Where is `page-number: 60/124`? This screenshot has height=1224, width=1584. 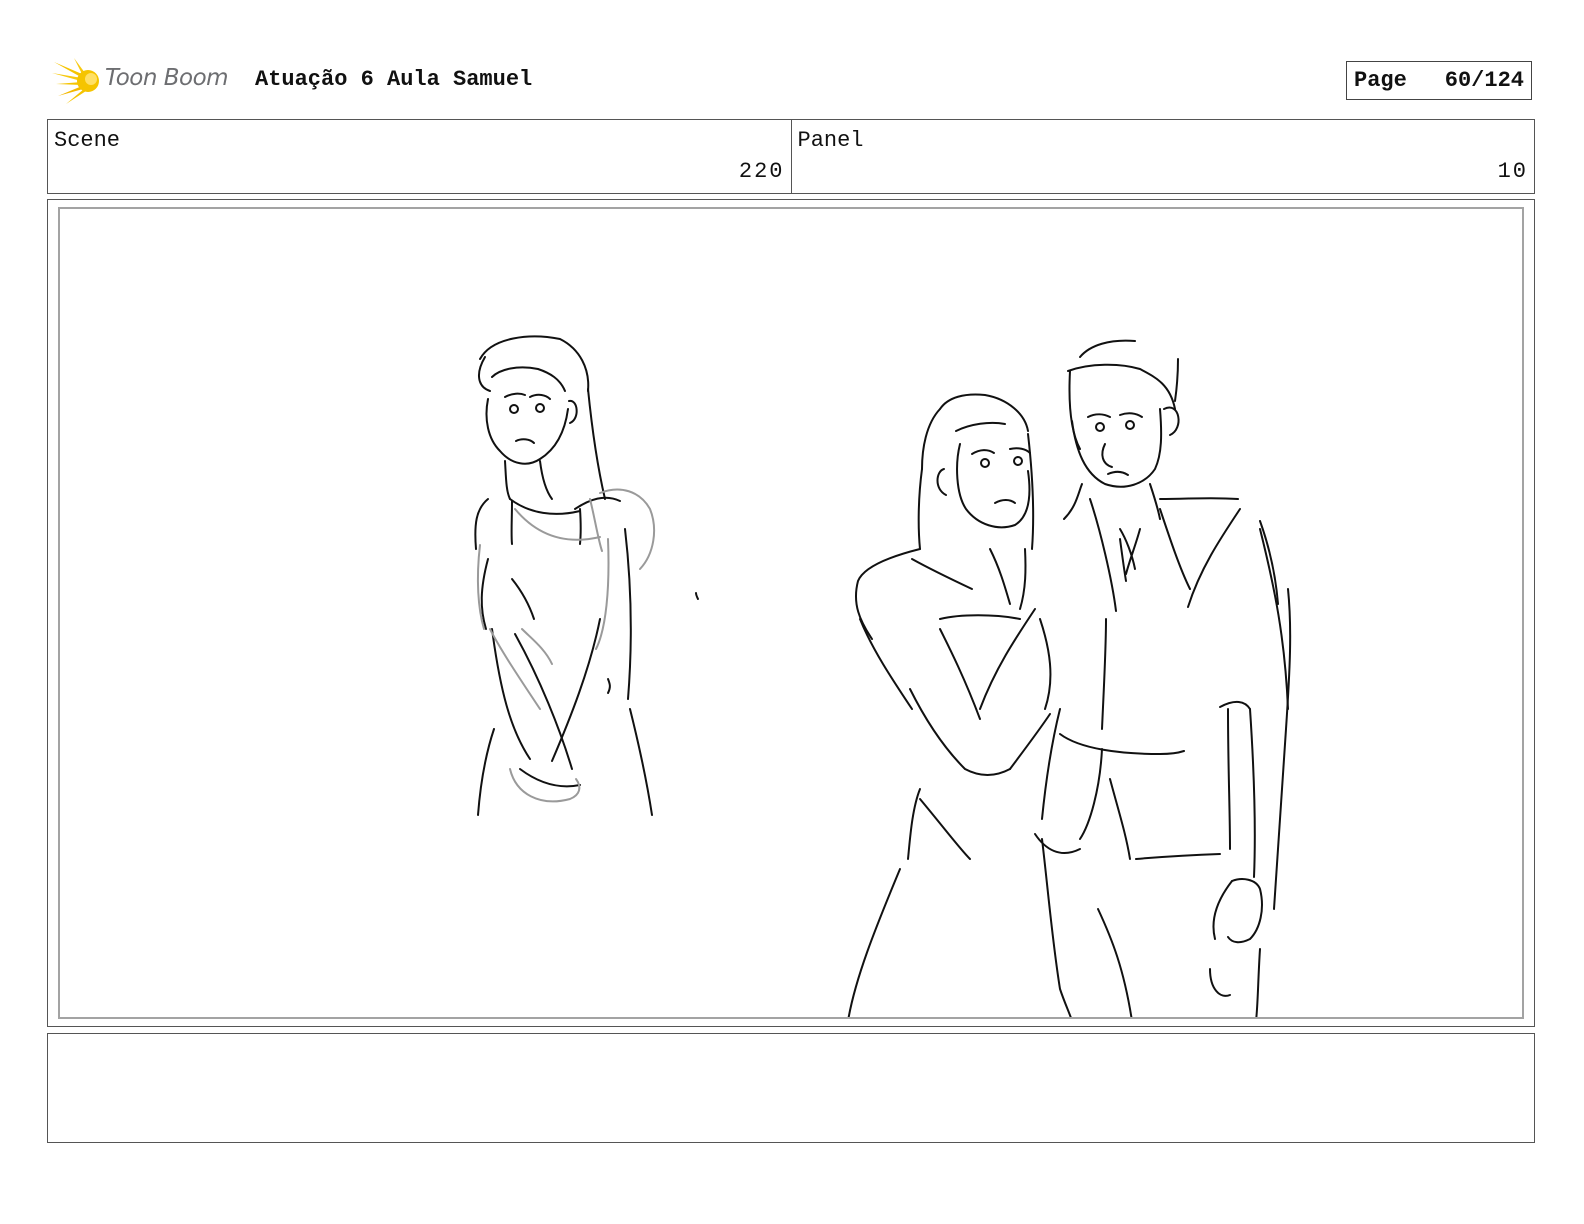
page-number: 60/124 is located at coordinates (1484, 80).